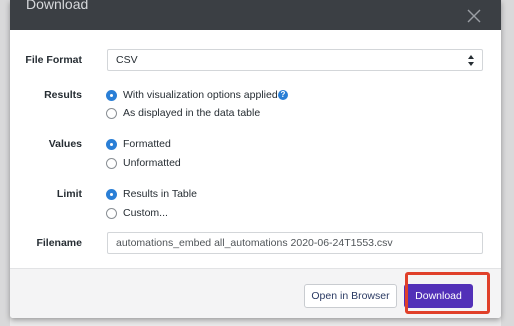 This screenshot has height=326, width=514. Describe the element at coordinates (160, 194) in the screenshot. I see `limit-results-in-table-label: Results in Table` at that location.